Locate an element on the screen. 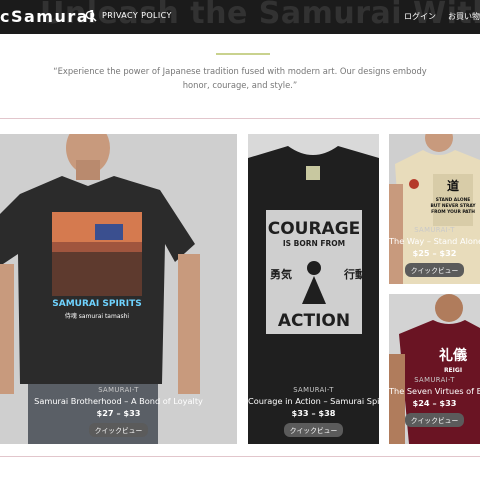 The height and width of the screenshot is (480, 480). nav-privacy-policy: PRIVACY POLICY is located at coordinates (137, 15).